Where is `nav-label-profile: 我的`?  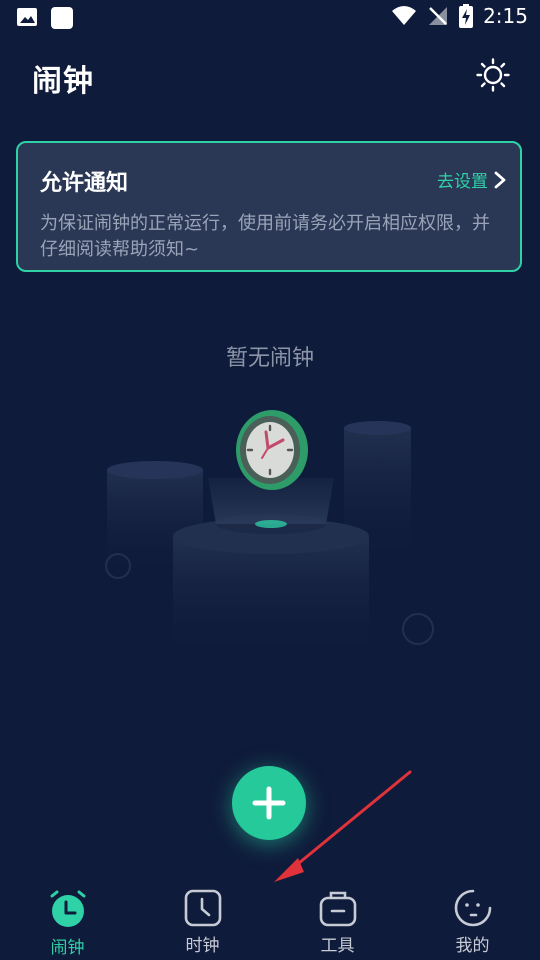
nav-label-profile: 我的 is located at coordinates (472, 946).